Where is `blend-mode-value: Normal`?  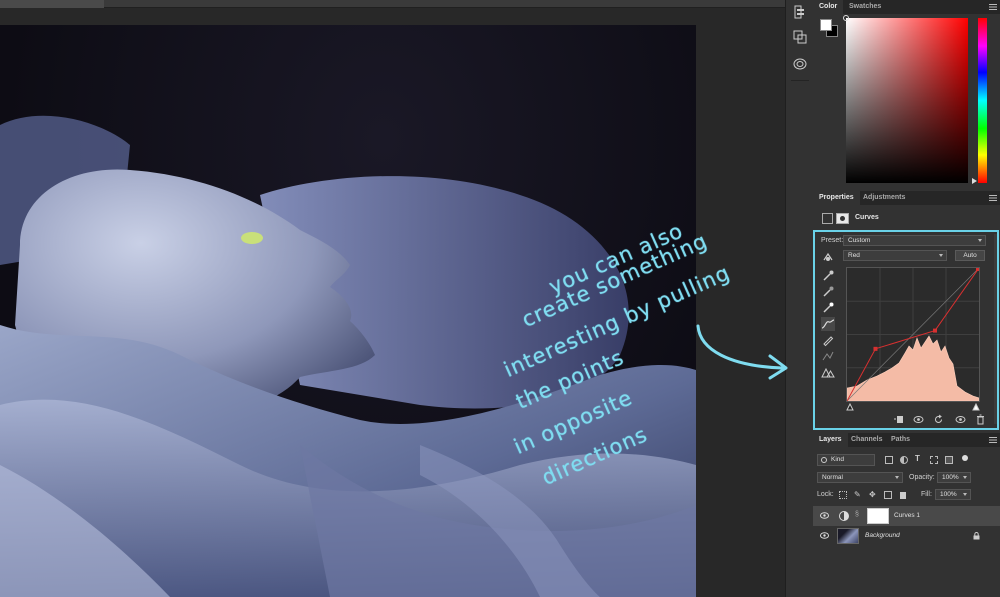 blend-mode-value: Normal is located at coordinates (832, 477).